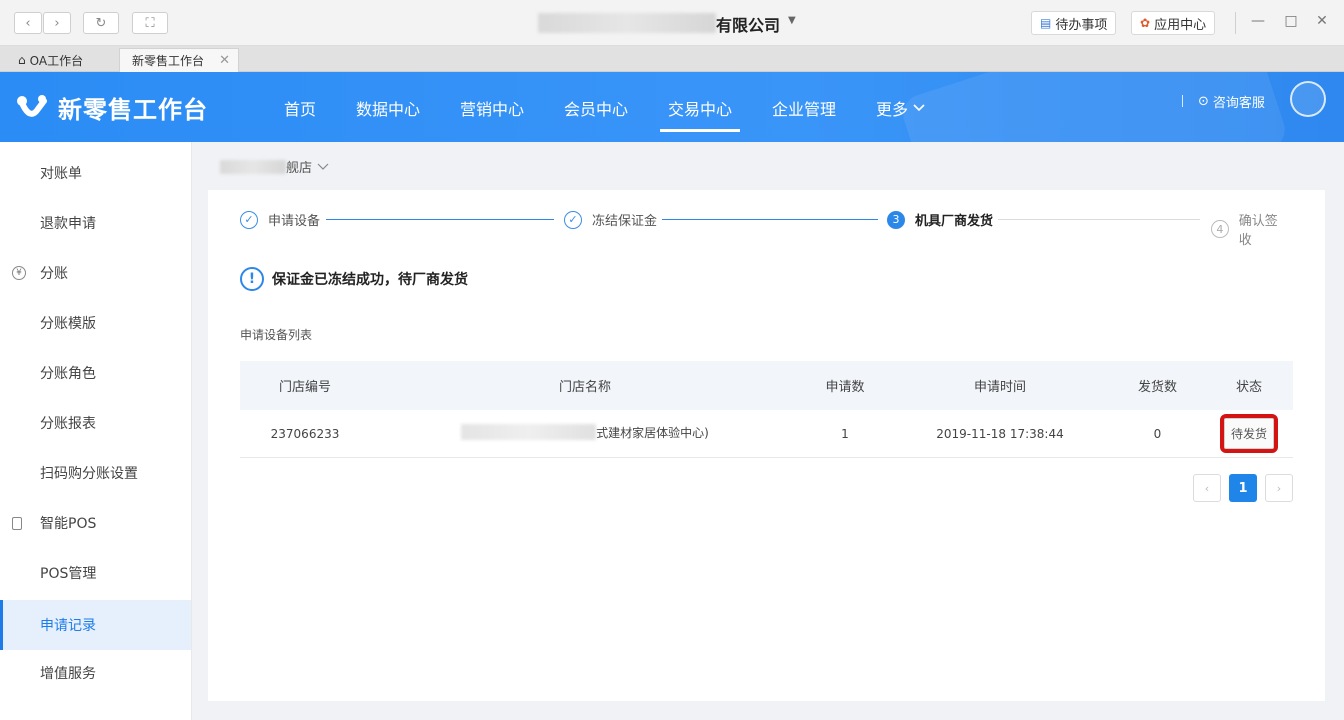 The image size is (1344, 720). What do you see at coordinates (1279, 488) in the screenshot?
I see `next-page-button: ›` at bounding box center [1279, 488].